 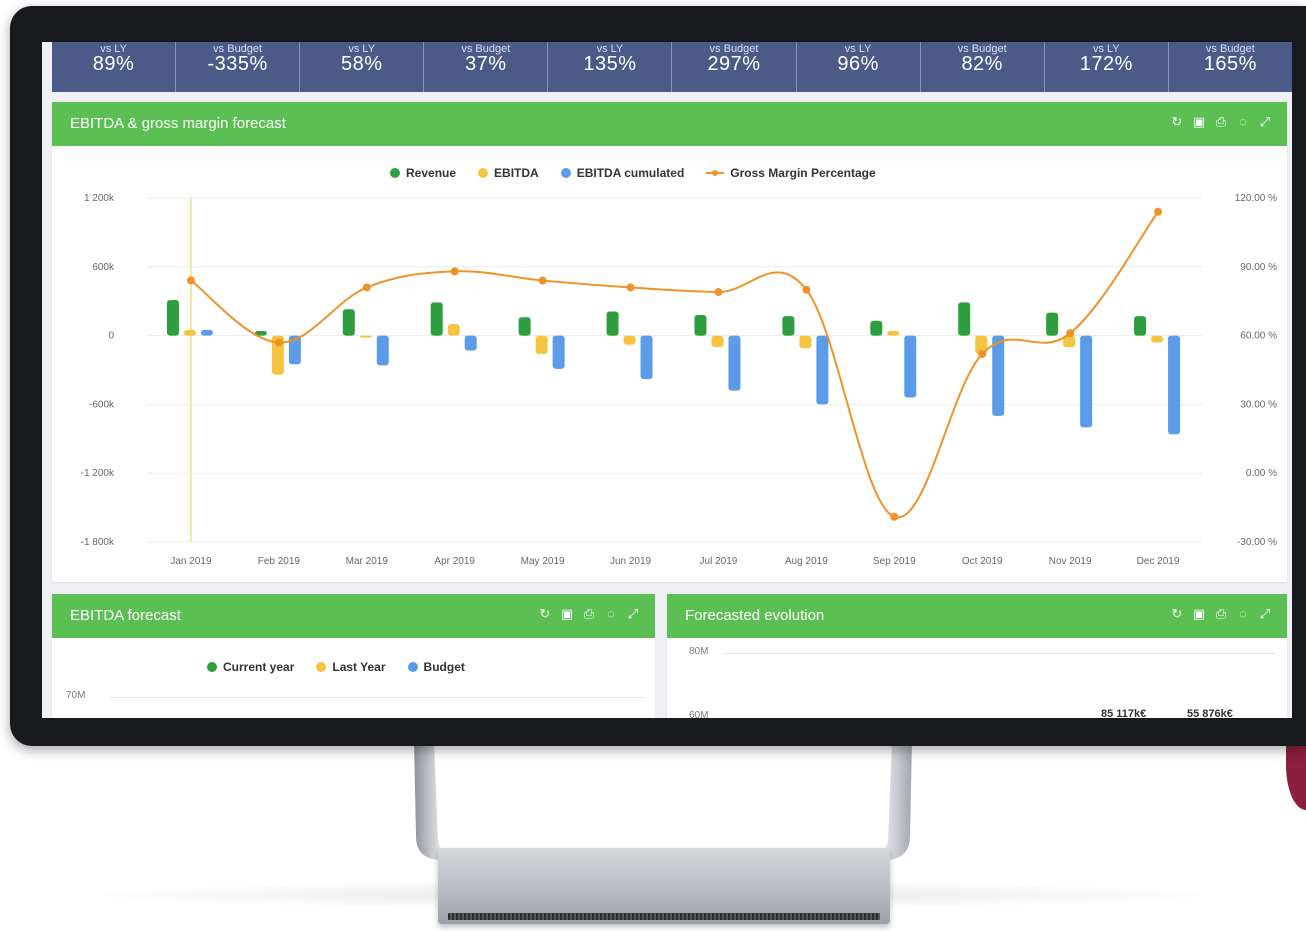 I want to click on legend-label: EBITDA, so click(x=516, y=173).